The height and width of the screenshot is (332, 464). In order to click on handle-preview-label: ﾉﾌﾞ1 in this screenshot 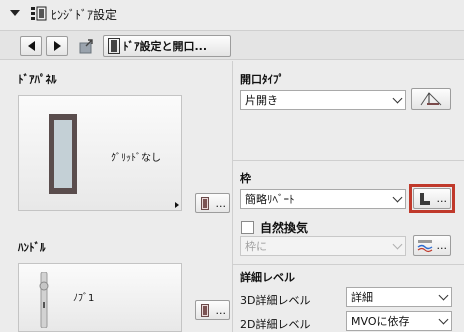, I will do `click(84, 298)`.